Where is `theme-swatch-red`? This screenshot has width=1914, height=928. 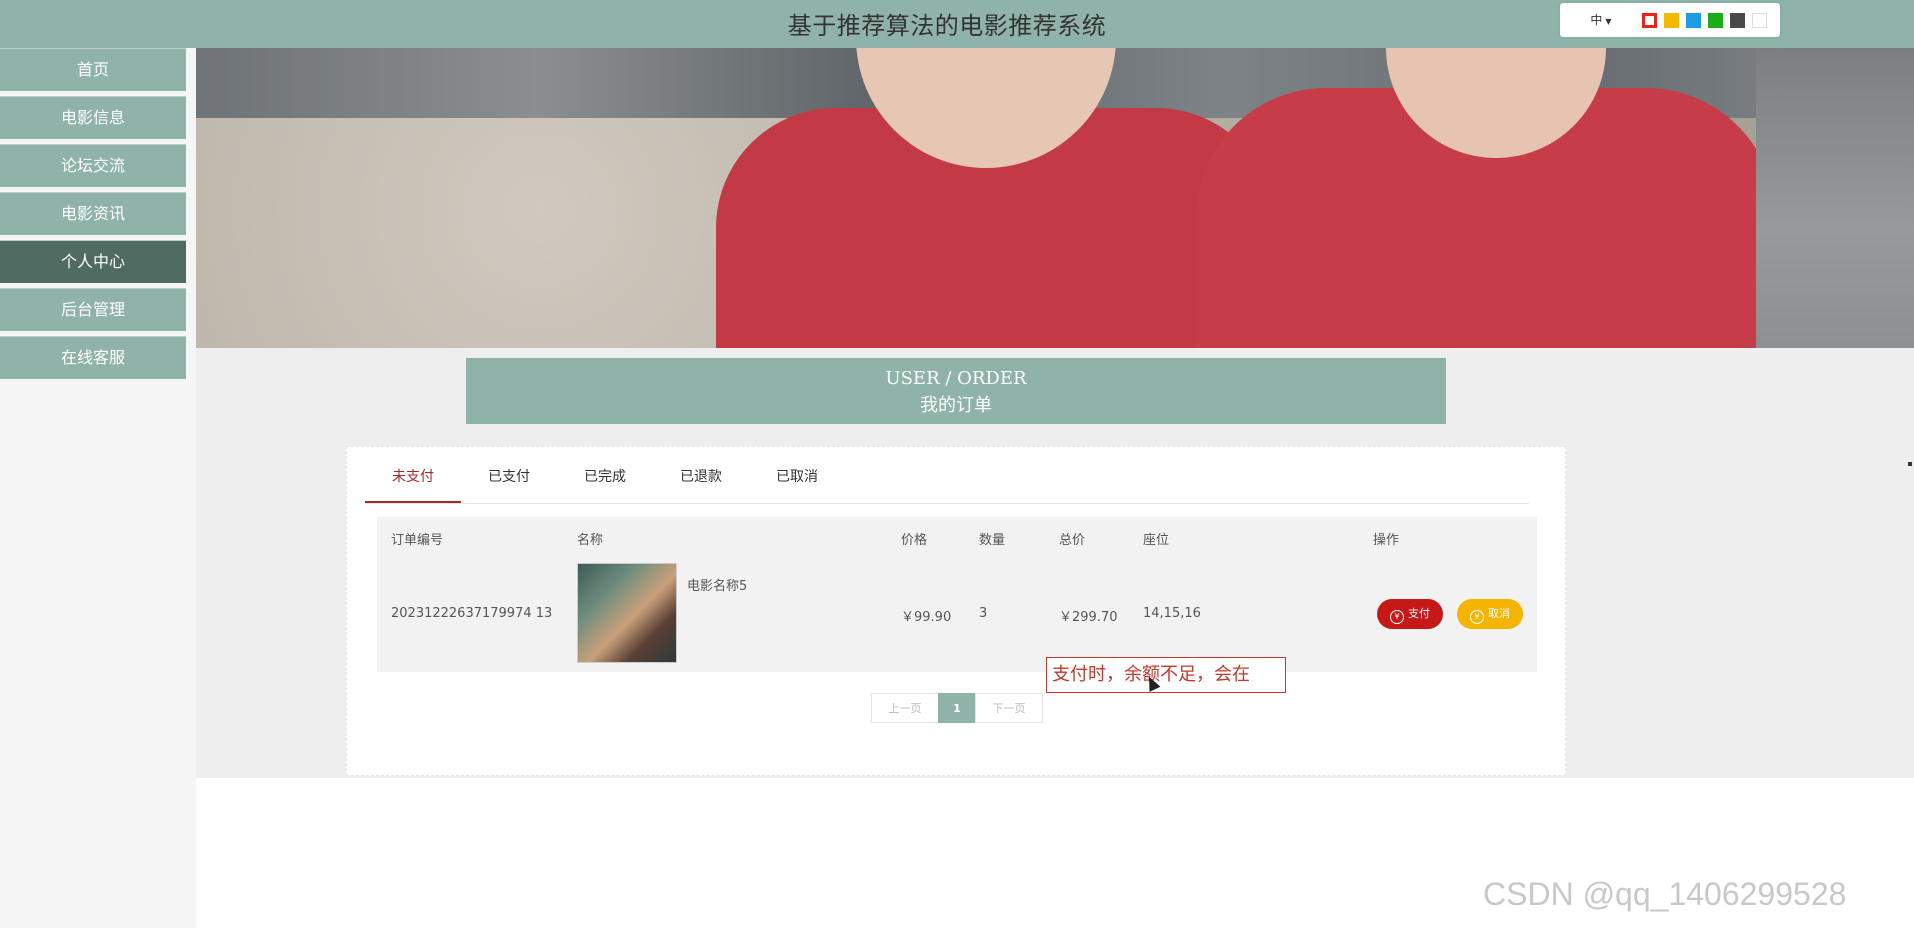 theme-swatch-red is located at coordinates (1649, 20).